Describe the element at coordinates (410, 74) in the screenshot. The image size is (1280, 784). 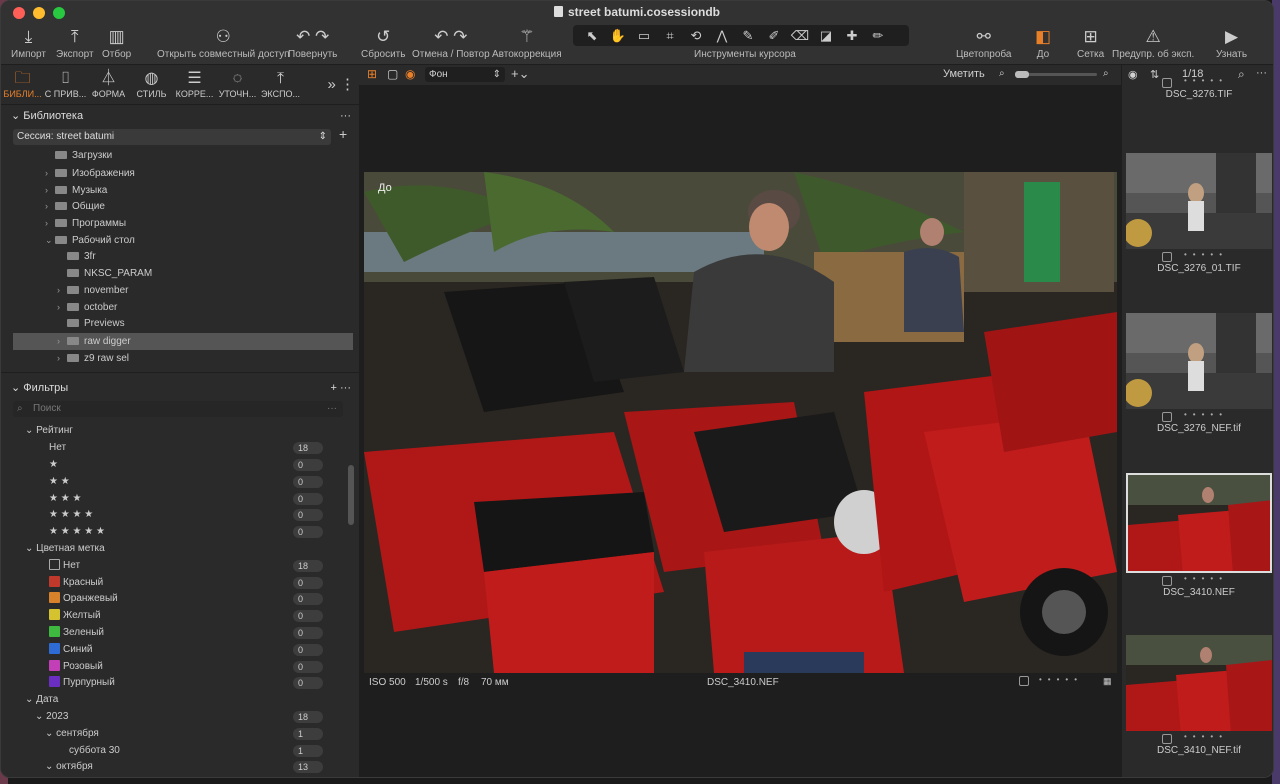
I see `proof-view-icon: ◉` at that location.